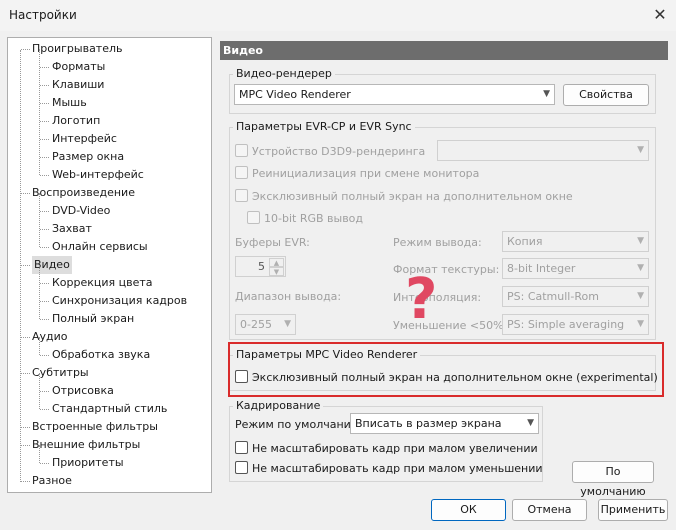 This screenshot has height=530, width=676. I want to click on downscale-value: PS: Simple averaging, so click(566, 324).